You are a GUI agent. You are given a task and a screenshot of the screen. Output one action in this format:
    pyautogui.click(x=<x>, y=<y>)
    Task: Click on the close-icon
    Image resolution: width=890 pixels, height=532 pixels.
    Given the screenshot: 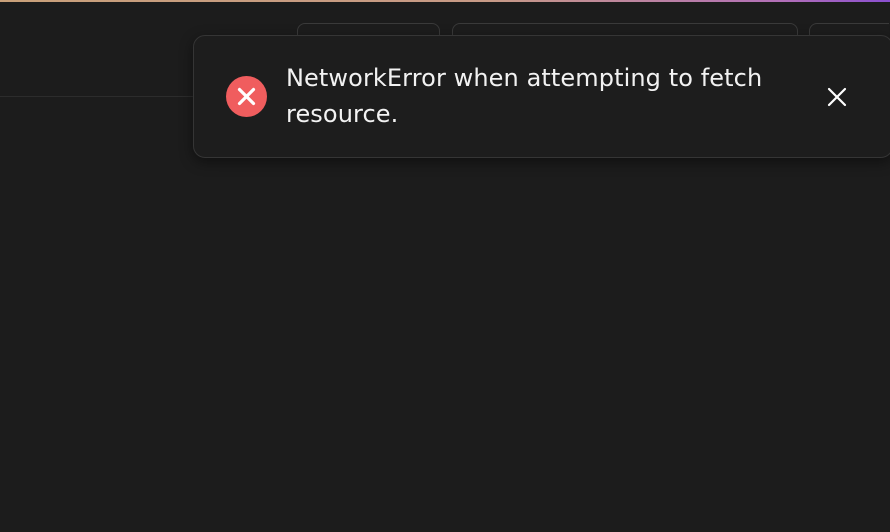 What is the action you would take?
    pyautogui.click(x=837, y=97)
    